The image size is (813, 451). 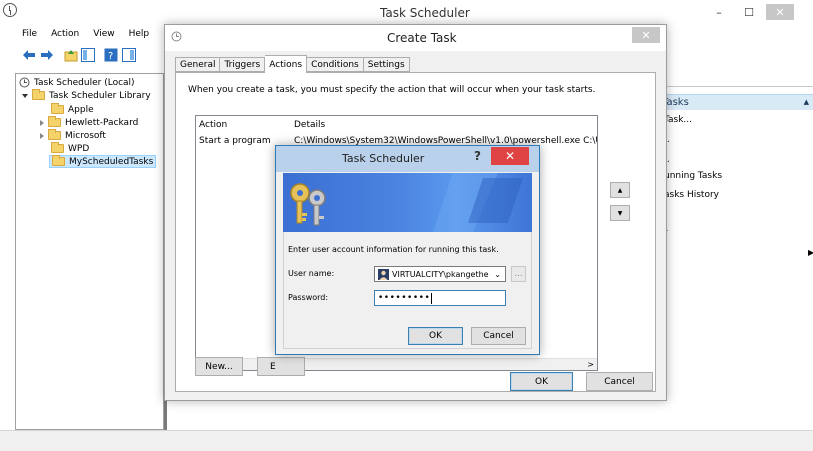 I want to click on expand-arrow-icon, so click(x=25, y=95).